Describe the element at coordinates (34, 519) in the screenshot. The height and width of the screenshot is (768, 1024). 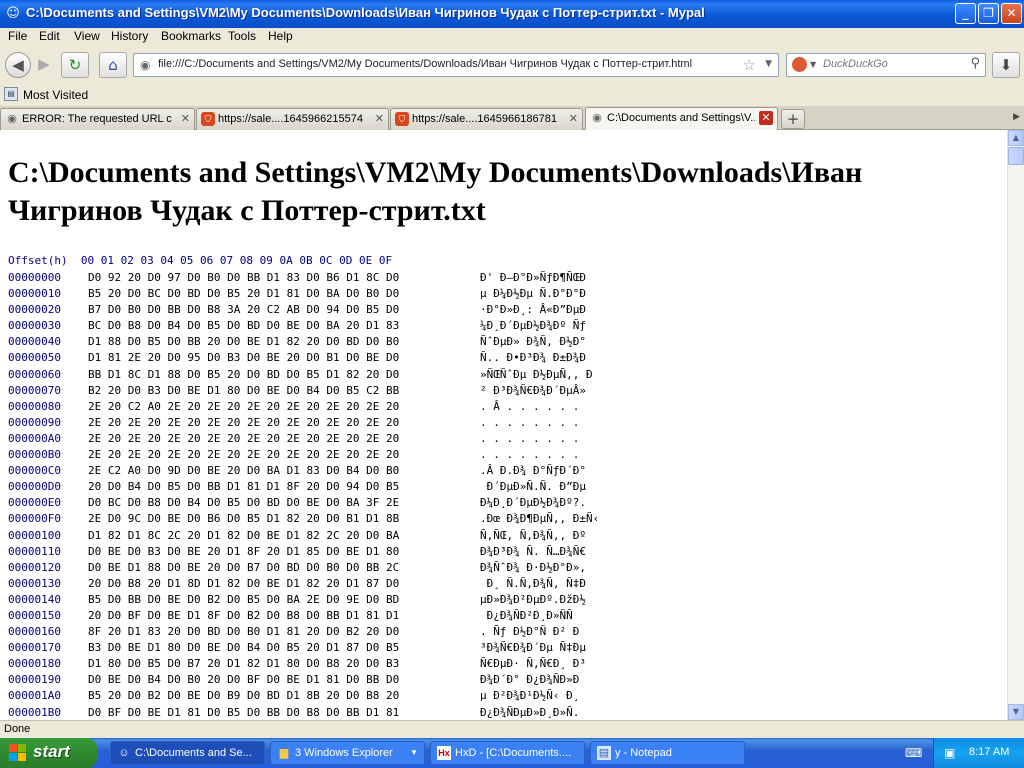
I see `hex-offset: 000000F0` at that location.